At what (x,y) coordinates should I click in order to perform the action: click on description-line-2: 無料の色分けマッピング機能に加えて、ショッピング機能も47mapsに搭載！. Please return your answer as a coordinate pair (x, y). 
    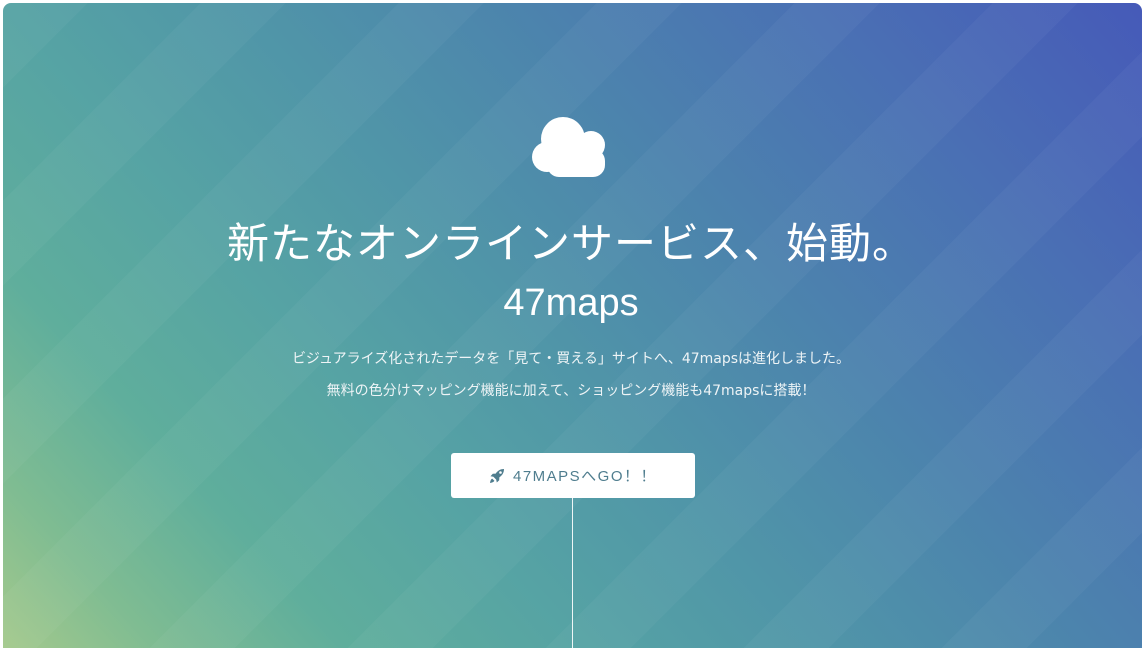
    Looking at the image, I should click on (571, 391).